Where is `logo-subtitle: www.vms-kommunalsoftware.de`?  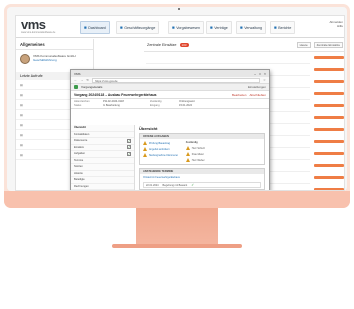
logo-subtitle: www.vms-kommunalsoftware.de is located at coordinates (38, 32).